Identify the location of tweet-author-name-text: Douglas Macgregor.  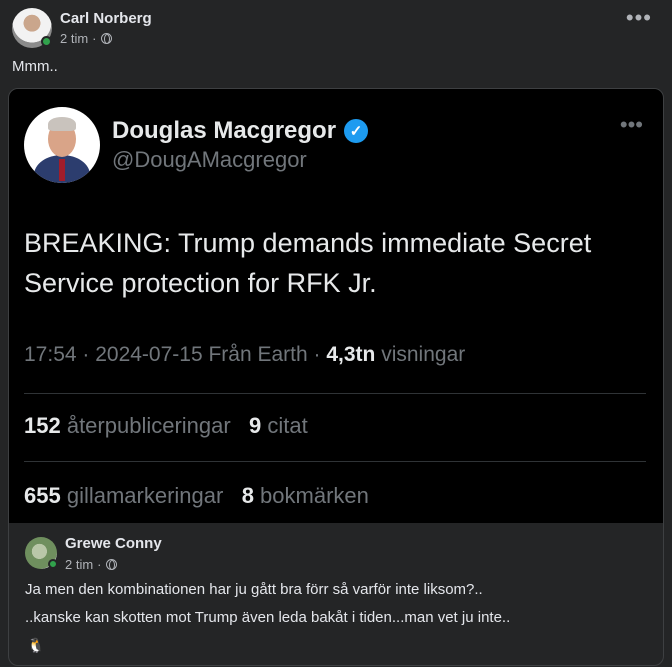
(224, 130).